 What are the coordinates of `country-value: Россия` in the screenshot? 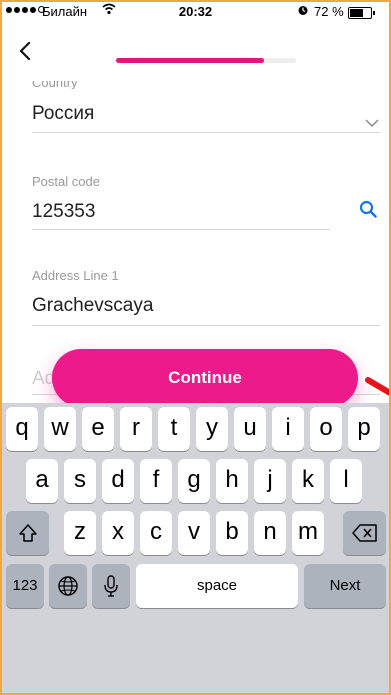 It's located at (63, 113).